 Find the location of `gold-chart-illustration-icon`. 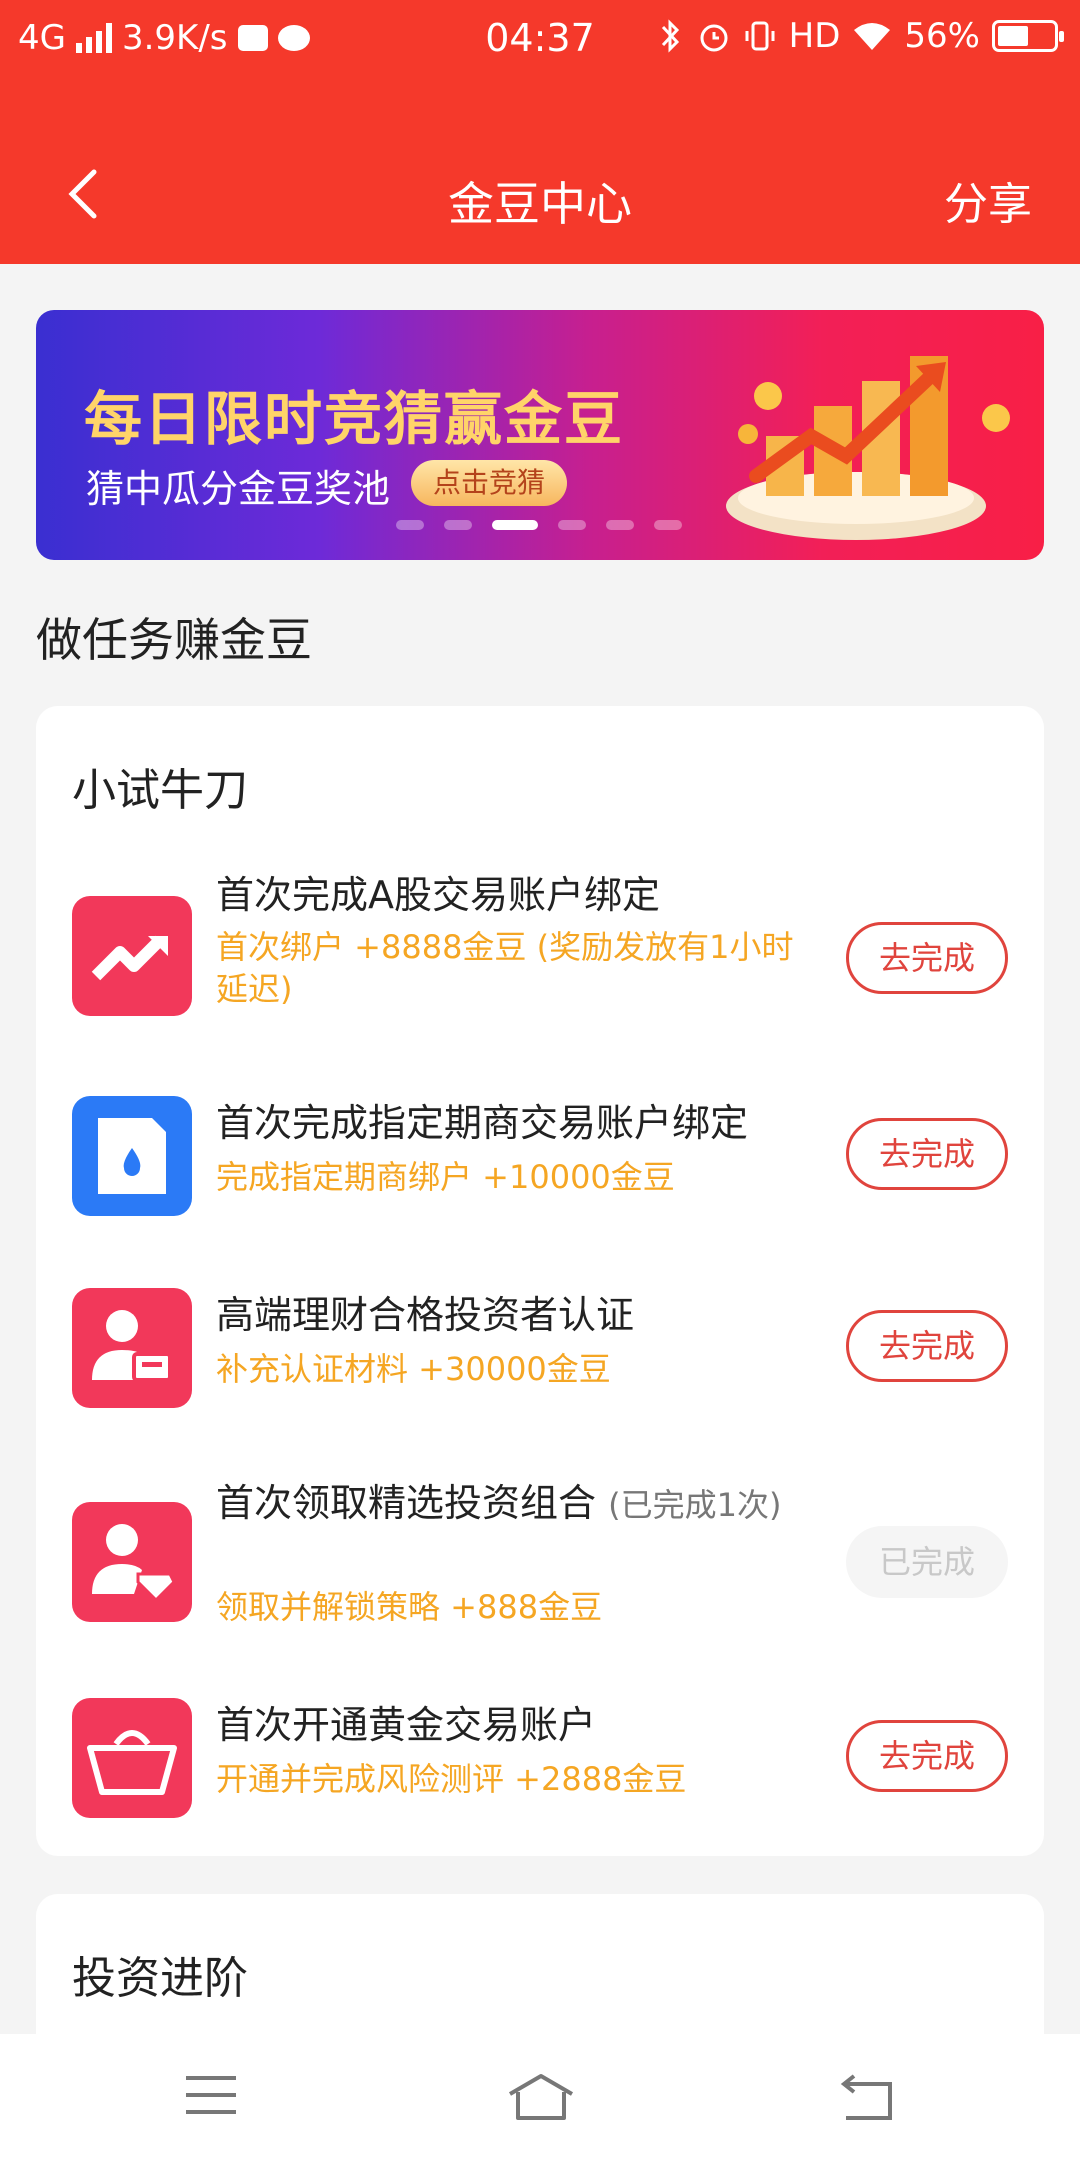

gold-chart-illustration-icon is located at coordinates (868, 448).